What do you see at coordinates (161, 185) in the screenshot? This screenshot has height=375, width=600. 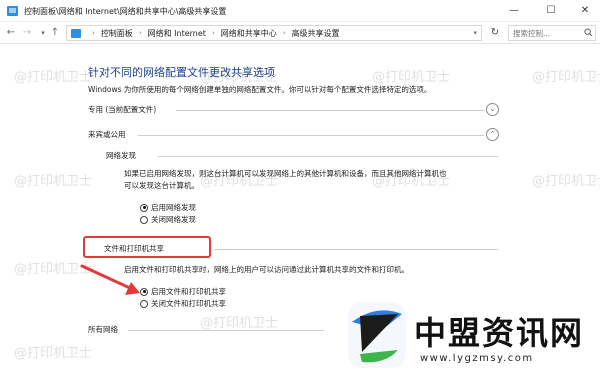 I see `network-discovery-description-line2: 可以发现这台计算机。` at bounding box center [161, 185].